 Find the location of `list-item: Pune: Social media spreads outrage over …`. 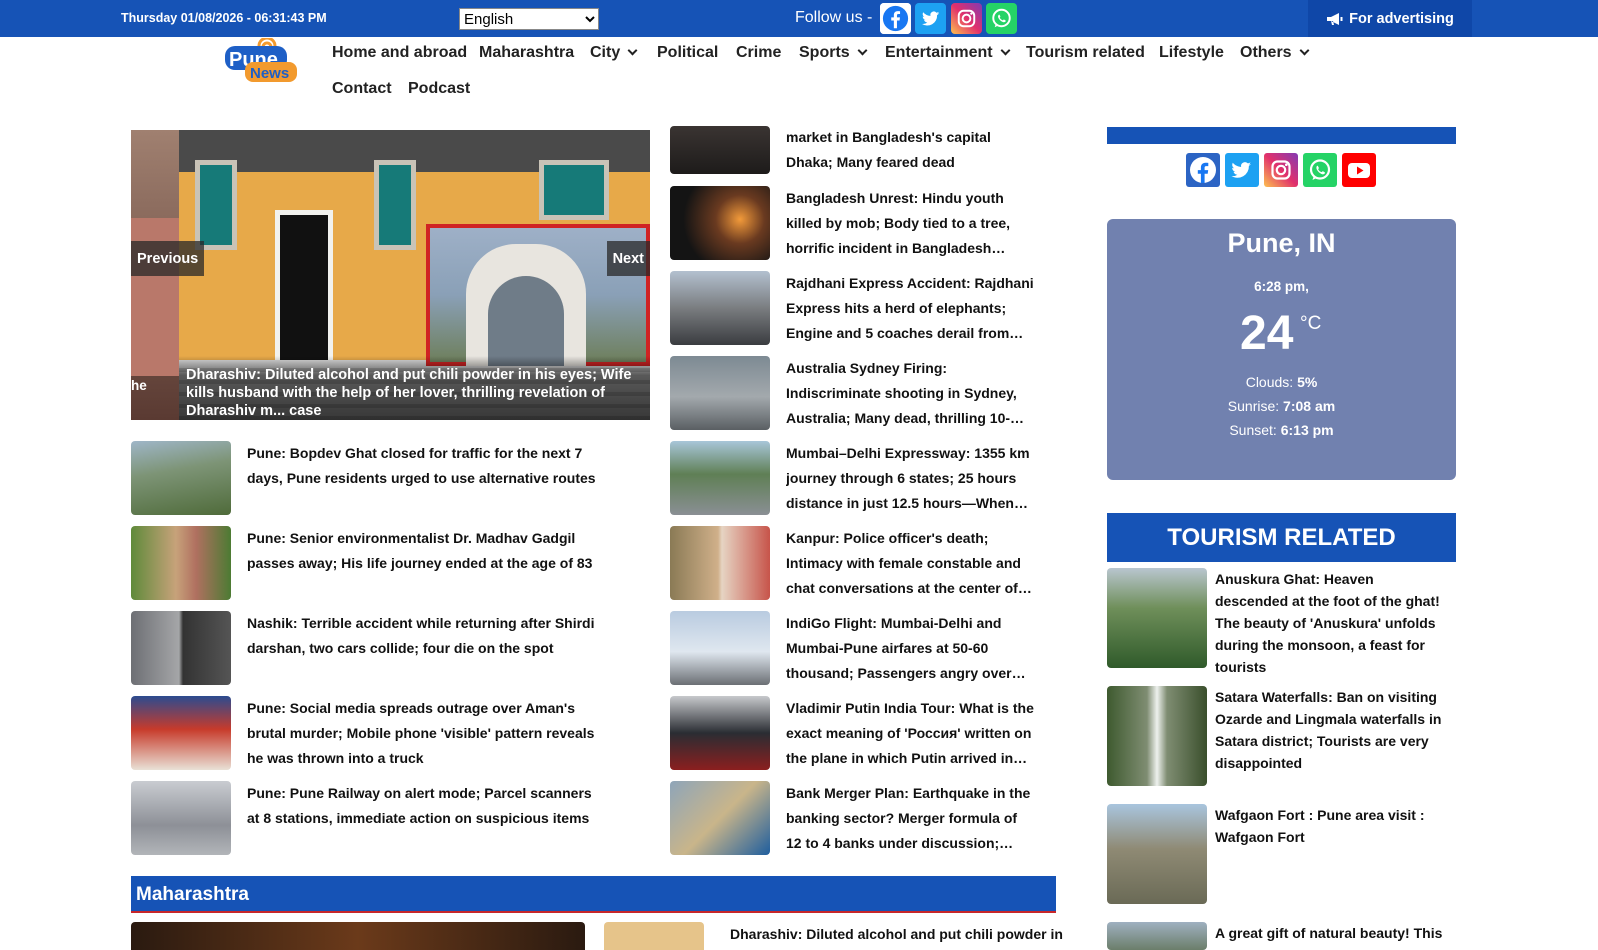

list-item: Pune: Social media spreads outrage over … is located at coordinates (369, 733).